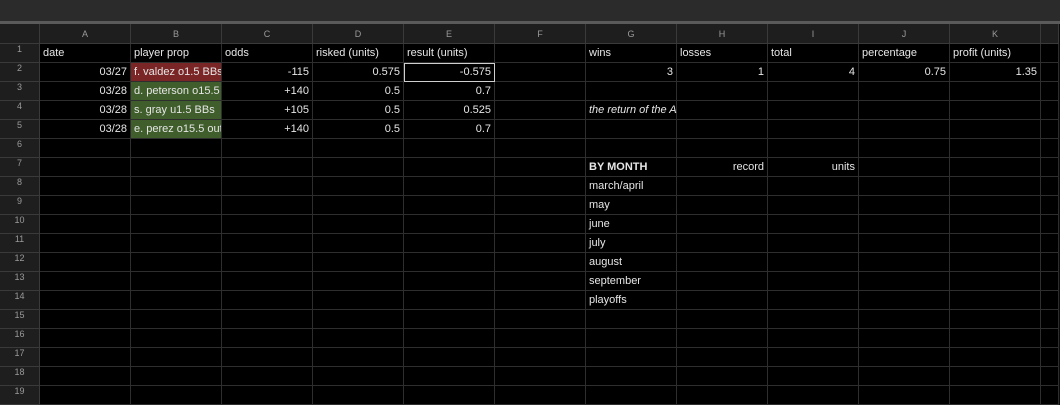 The width and height of the screenshot is (1060, 405). What do you see at coordinates (904, 338) in the screenshot?
I see `cell-j16` at bounding box center [904, 338].